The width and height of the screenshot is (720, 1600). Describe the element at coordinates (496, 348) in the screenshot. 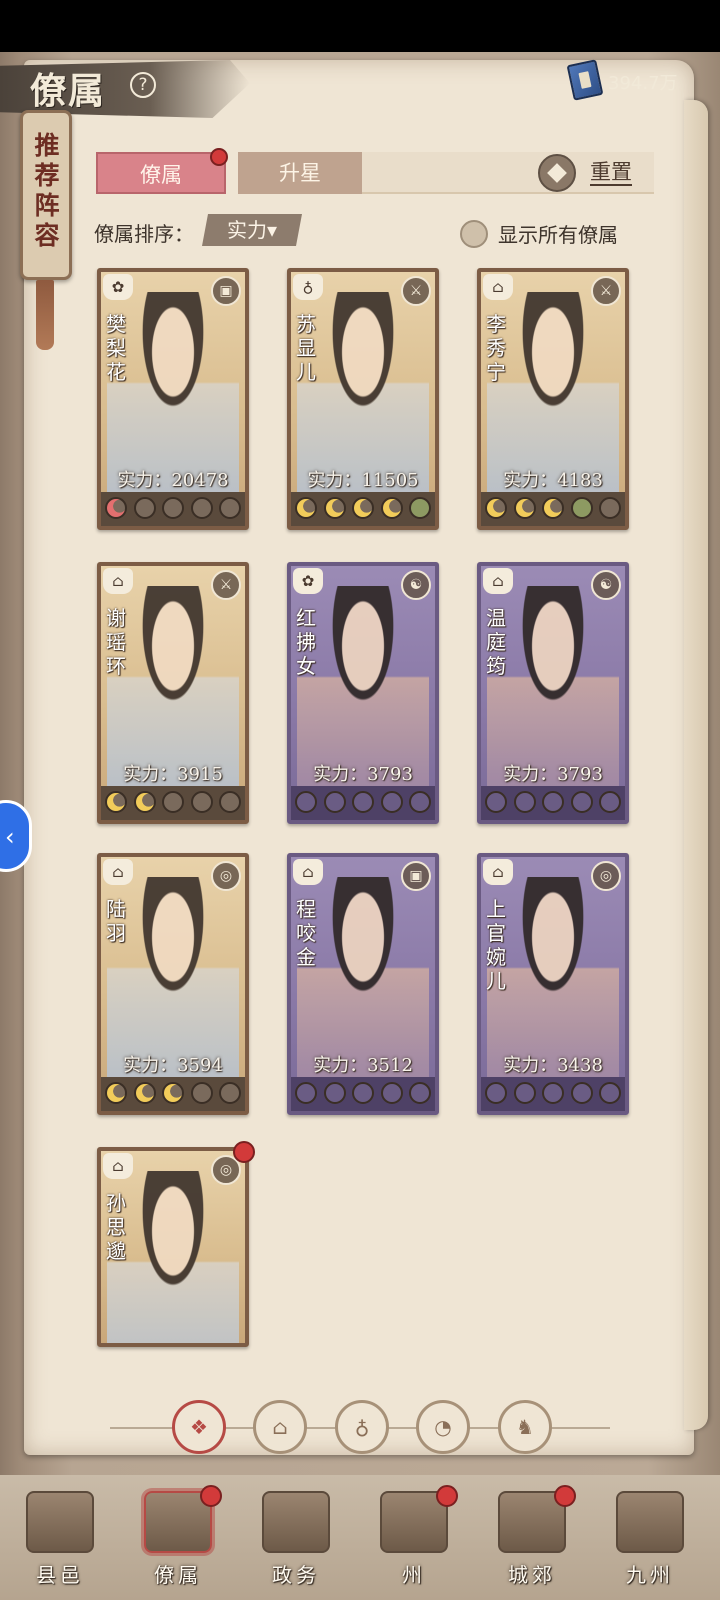

I see `official-name: 李秀宁` at that location.